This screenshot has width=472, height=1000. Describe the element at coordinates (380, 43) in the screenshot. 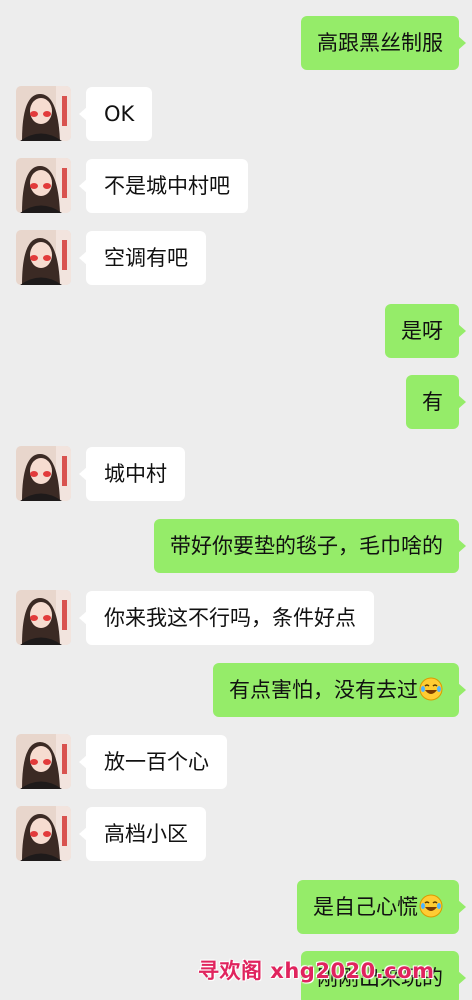

I see `message-text: 高跟黑丝制服` at that location.